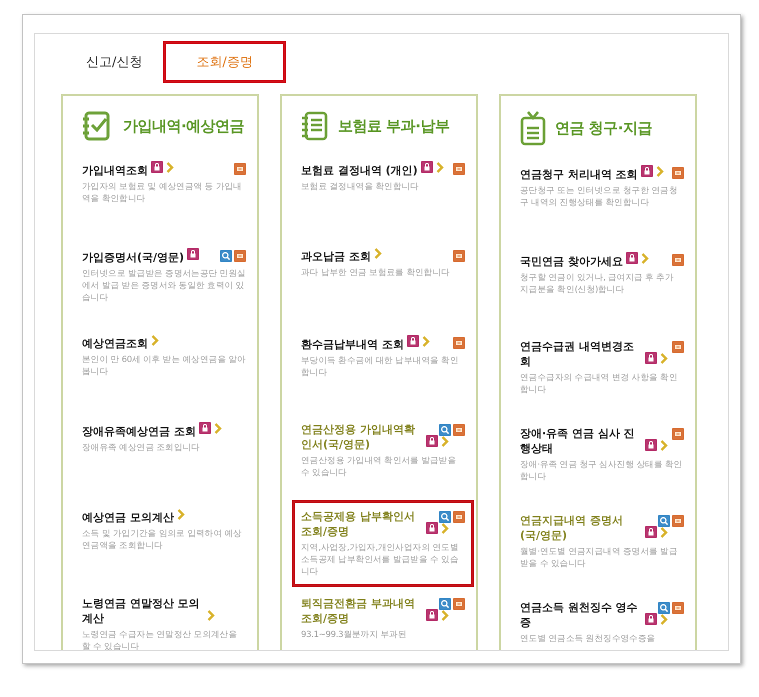  What do you see at coordinates (588, 639) in the screenshot?
I see `item-description: 연도별 연금소득 원천징수영수증을` at bounding box center [588, 639].